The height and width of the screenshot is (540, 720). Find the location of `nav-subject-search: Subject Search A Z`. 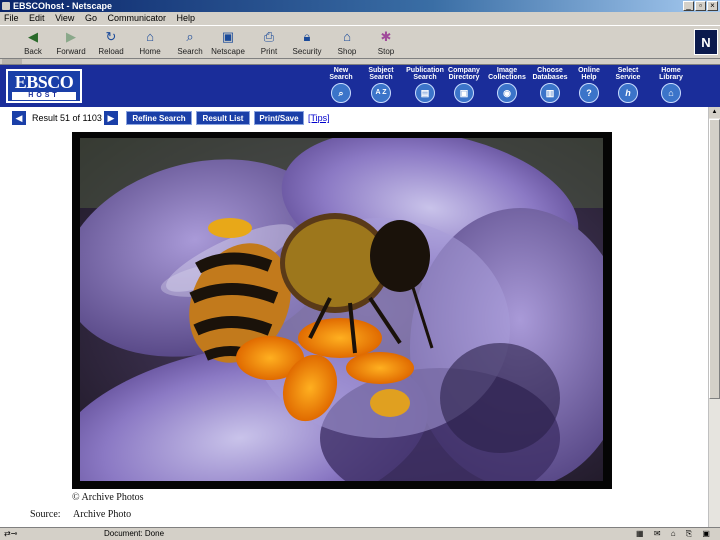

nav-subject-search: Subject Search A Z is located at coordinates (381, 86).